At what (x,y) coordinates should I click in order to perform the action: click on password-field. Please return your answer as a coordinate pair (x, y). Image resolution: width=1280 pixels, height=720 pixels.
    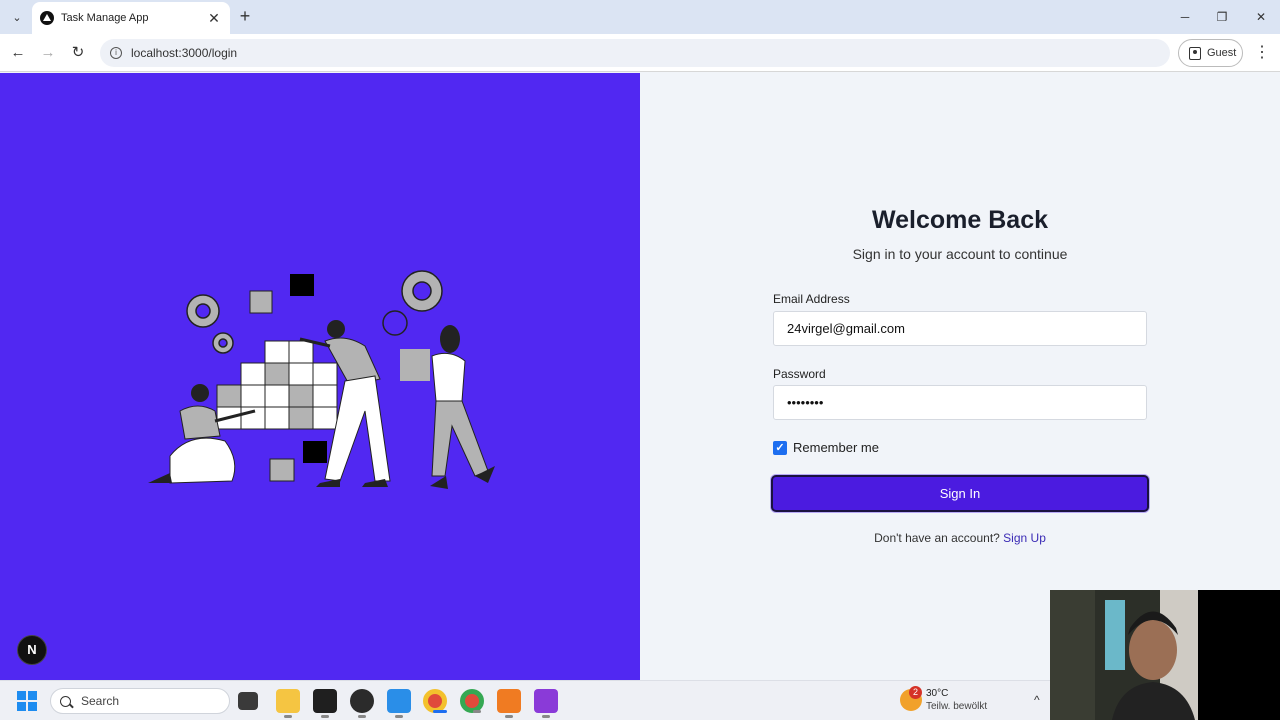
    Looking at the image, I should click on (960, 402).